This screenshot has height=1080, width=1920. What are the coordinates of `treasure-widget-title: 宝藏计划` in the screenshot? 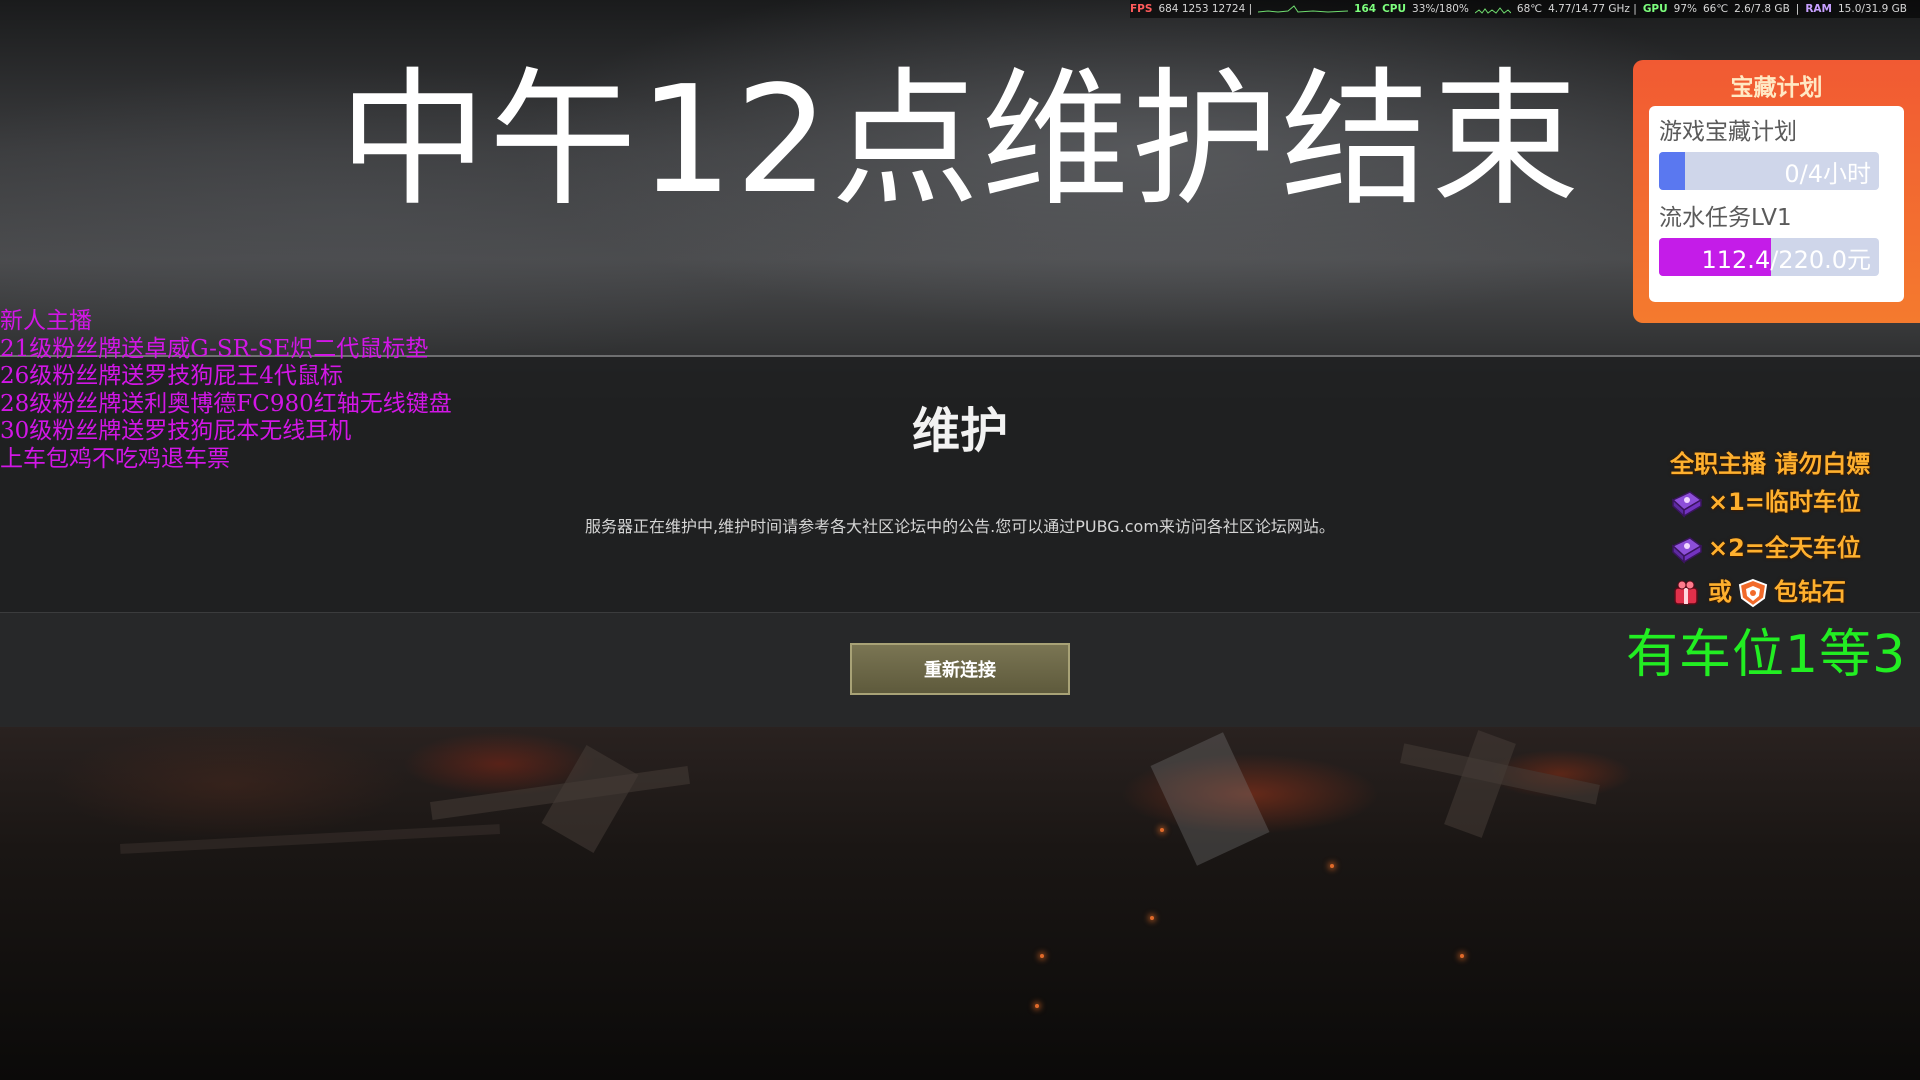 It's located at (1776, 88).